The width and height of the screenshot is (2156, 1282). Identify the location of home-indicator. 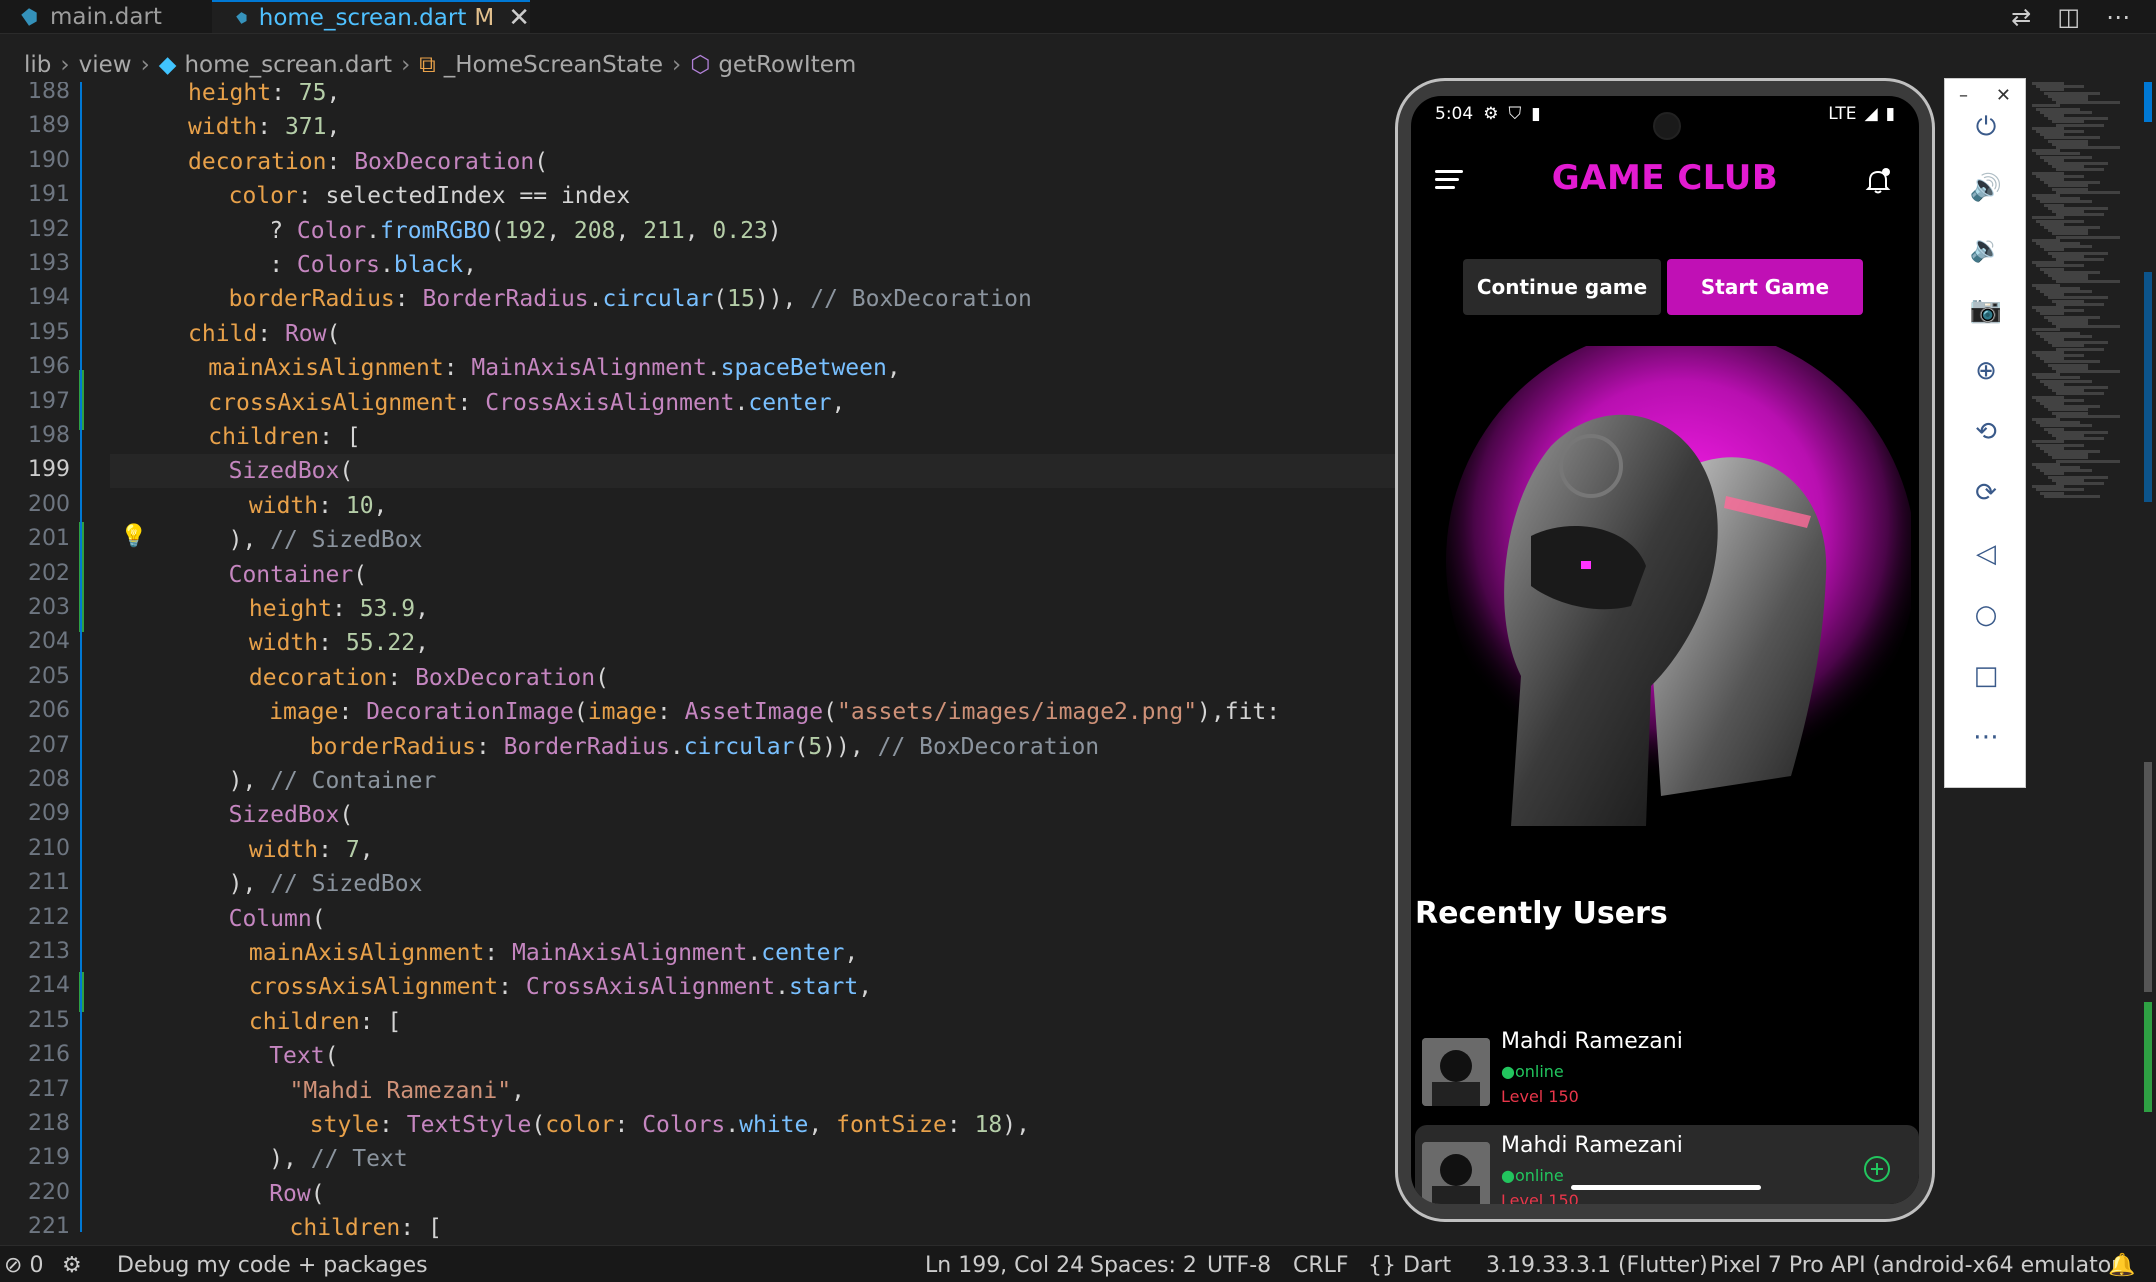
(1666, 1187).